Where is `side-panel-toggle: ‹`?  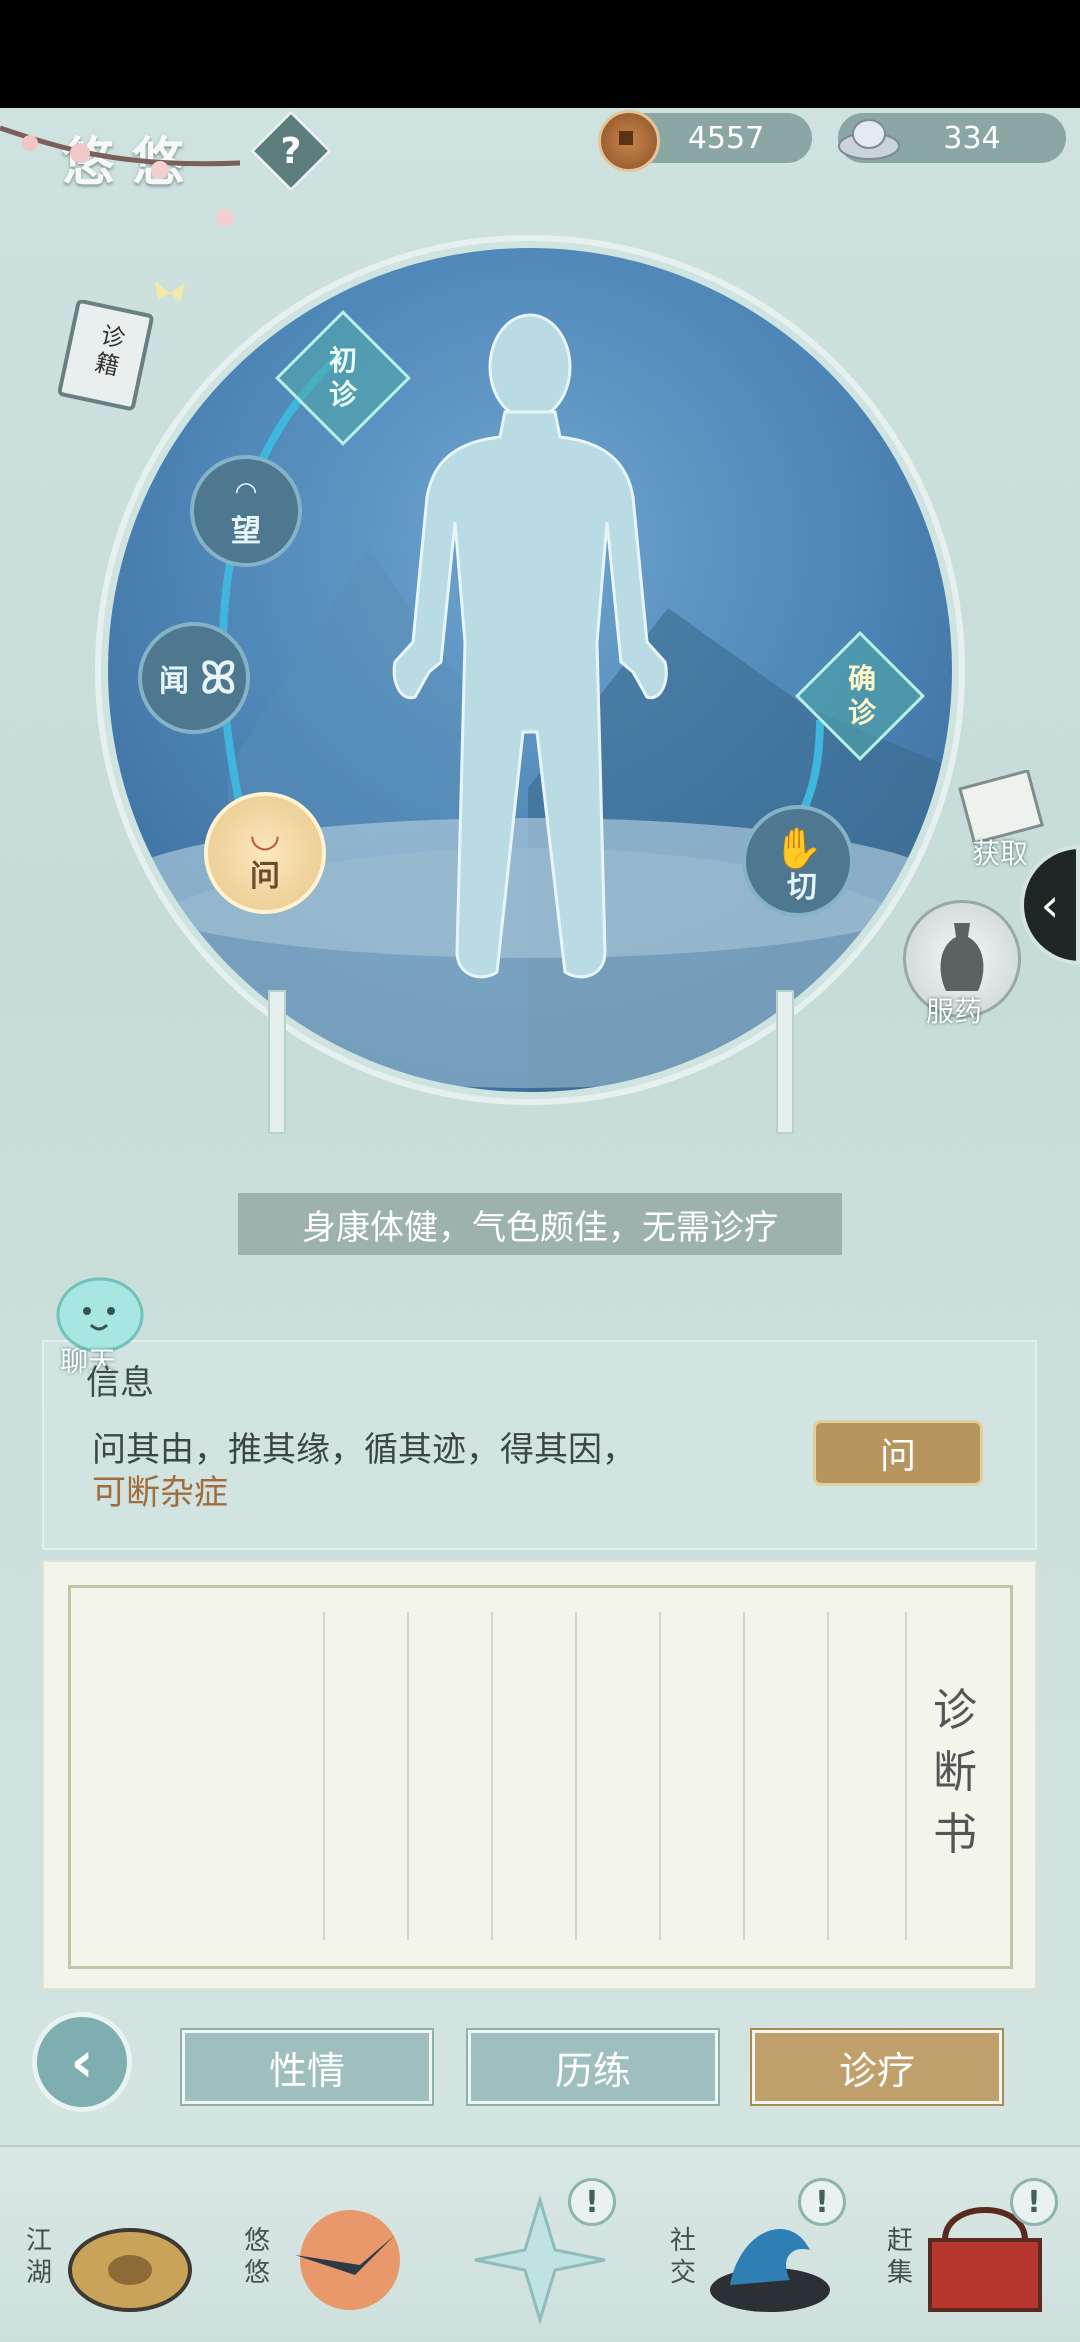
side-panel-toggle: ‹ is located at coordinates (1050, 905).